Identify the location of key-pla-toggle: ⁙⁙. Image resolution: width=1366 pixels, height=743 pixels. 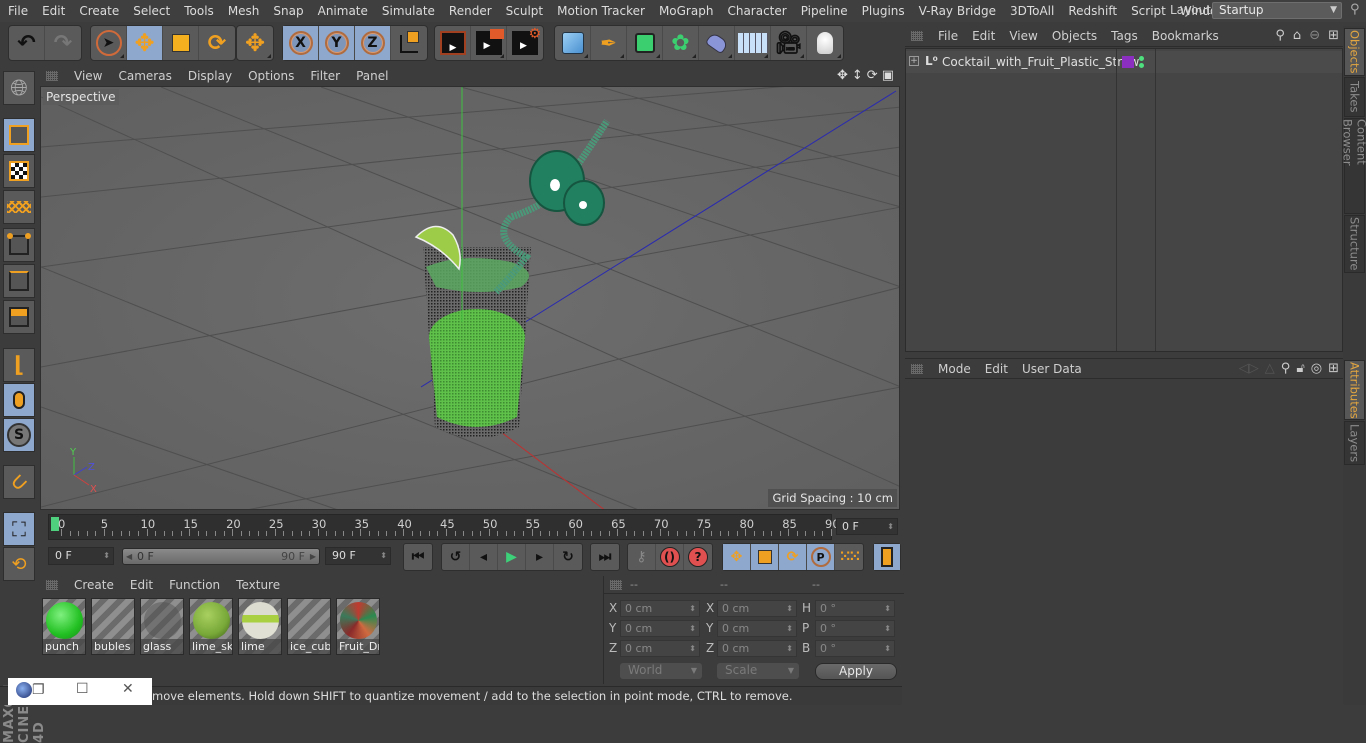
(849, 557).